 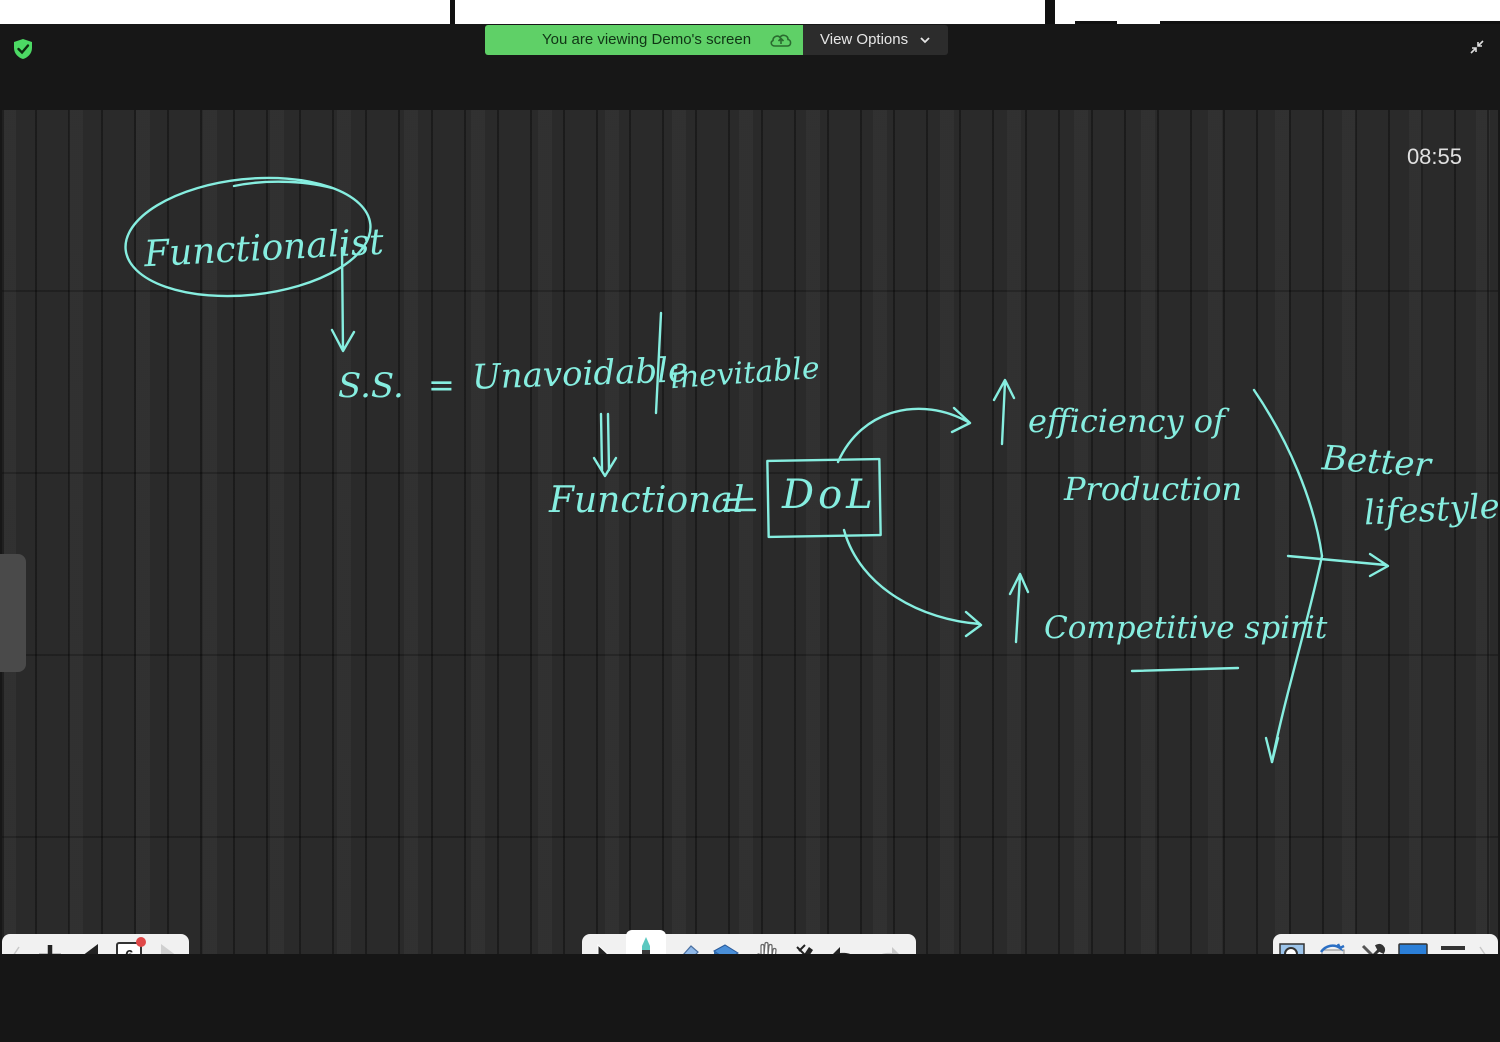 I want to click on ink-competitive: Competitive spirit, so click(x=1186, y=628).